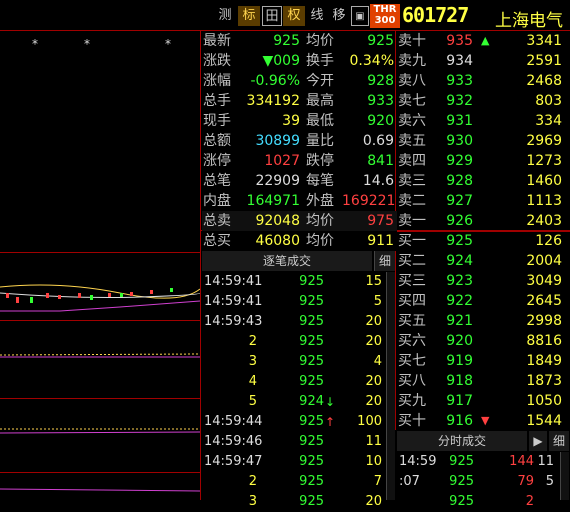  I want to click on quote-label: 量比, so click(320, 141).